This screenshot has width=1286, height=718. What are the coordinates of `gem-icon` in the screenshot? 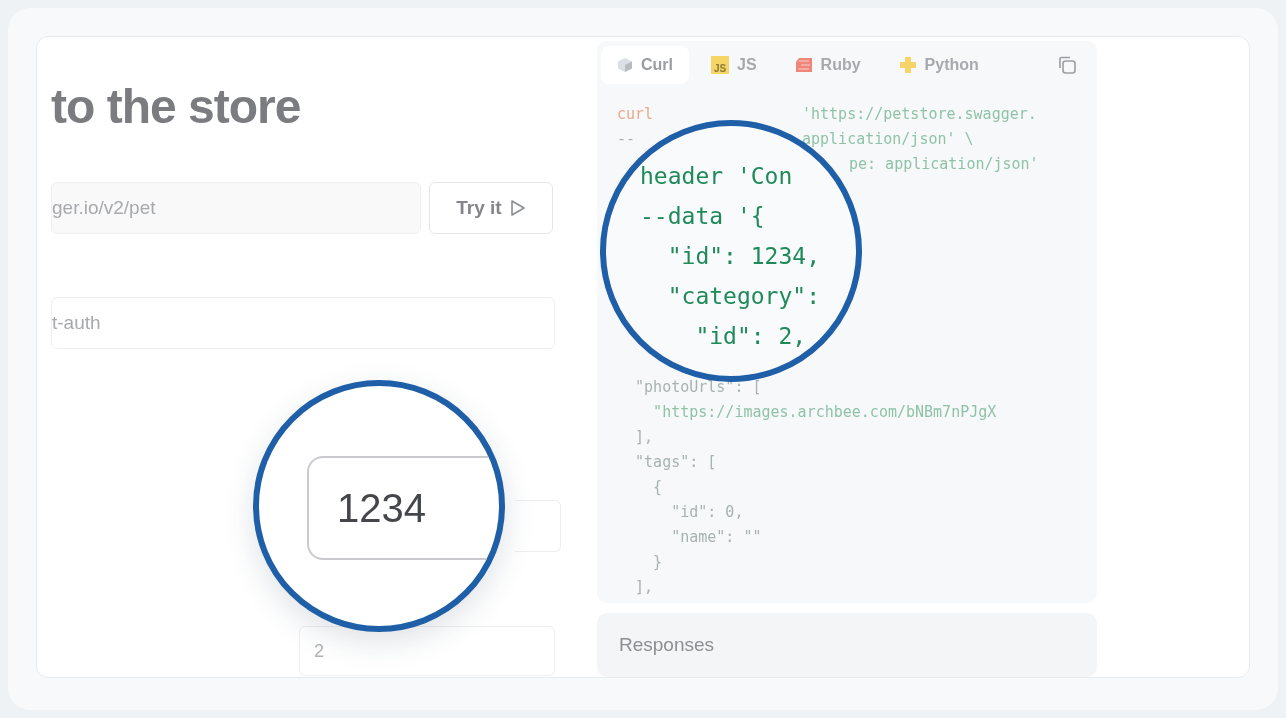 It's located at (803, 65).